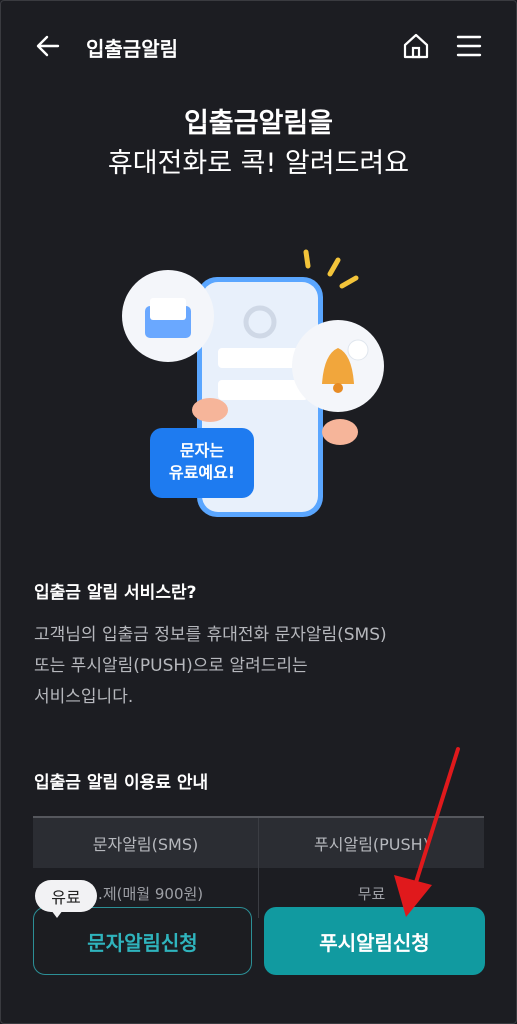 Image resolution: width=517 pixels, height=1024 pixels. I want to click on fee-table-header: 문자알림(SMS) 푸시알림(PUSH), so click(258, 842).